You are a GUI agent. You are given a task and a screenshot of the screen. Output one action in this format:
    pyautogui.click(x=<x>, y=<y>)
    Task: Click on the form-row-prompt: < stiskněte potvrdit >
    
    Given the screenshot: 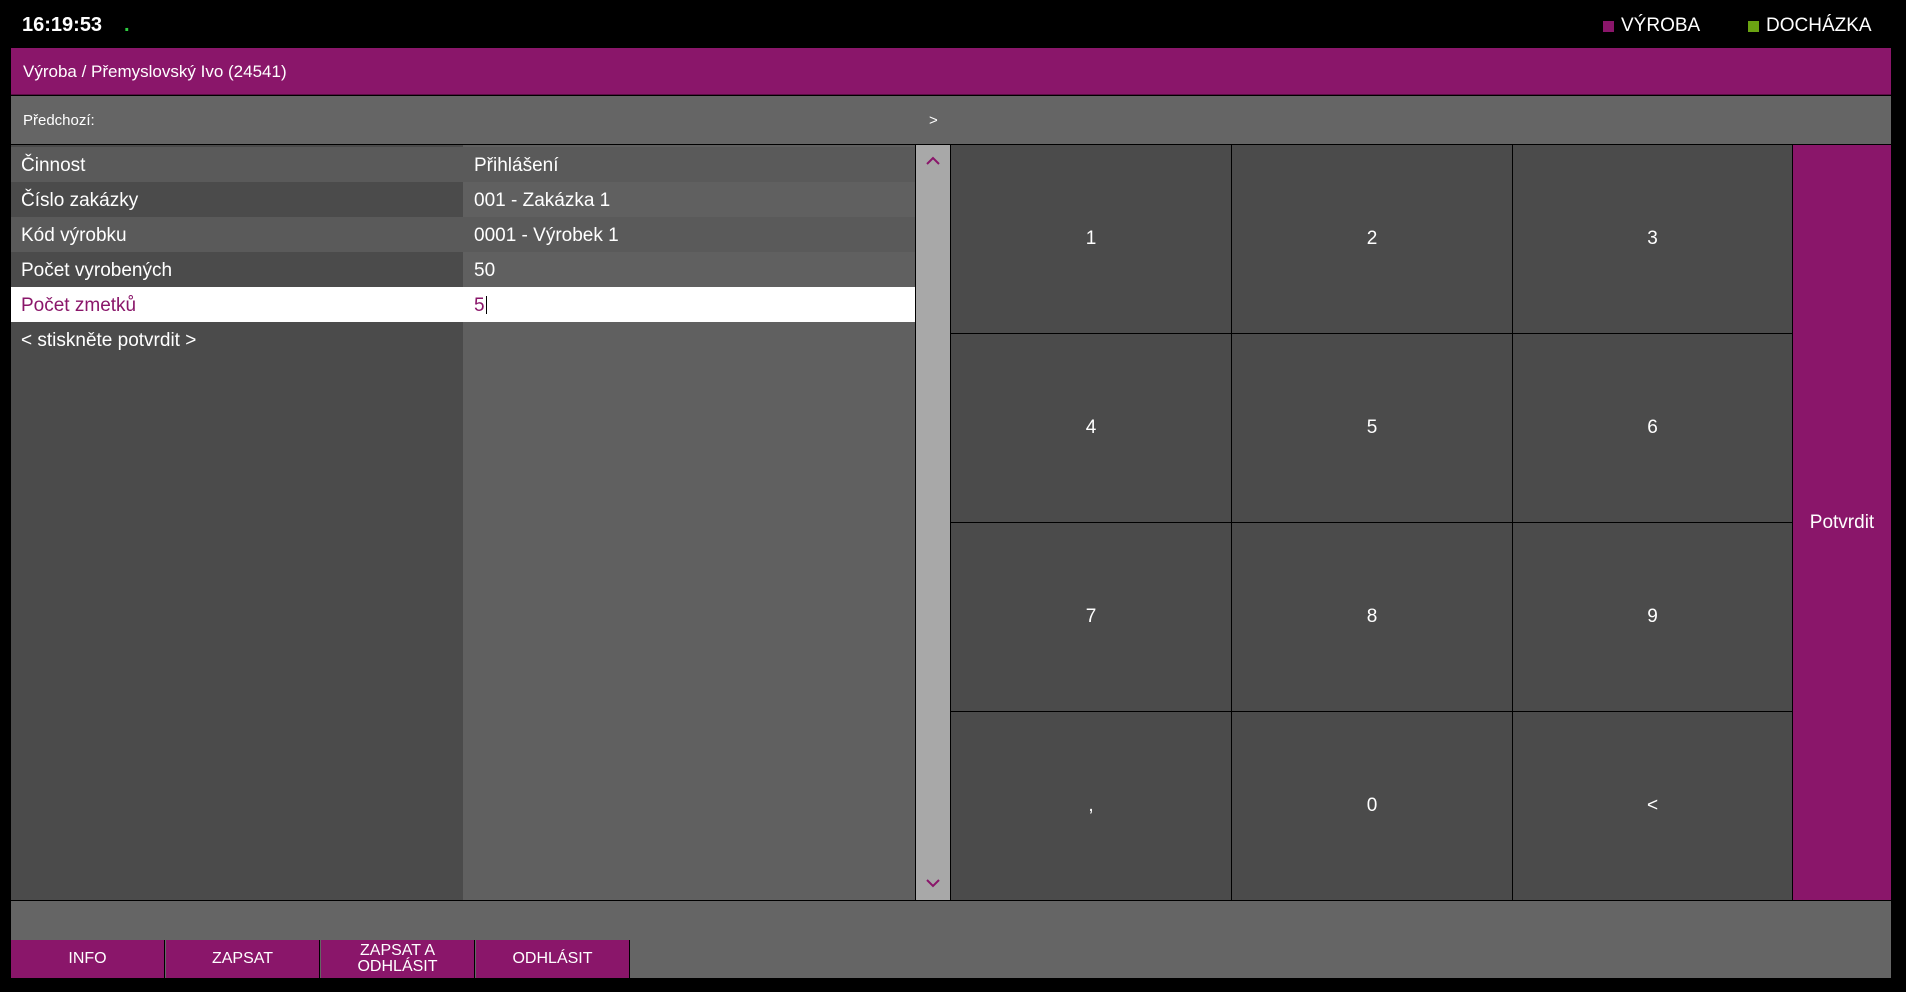 What is the action you would take?
    pyautogui.click(x=463, y=339)
    